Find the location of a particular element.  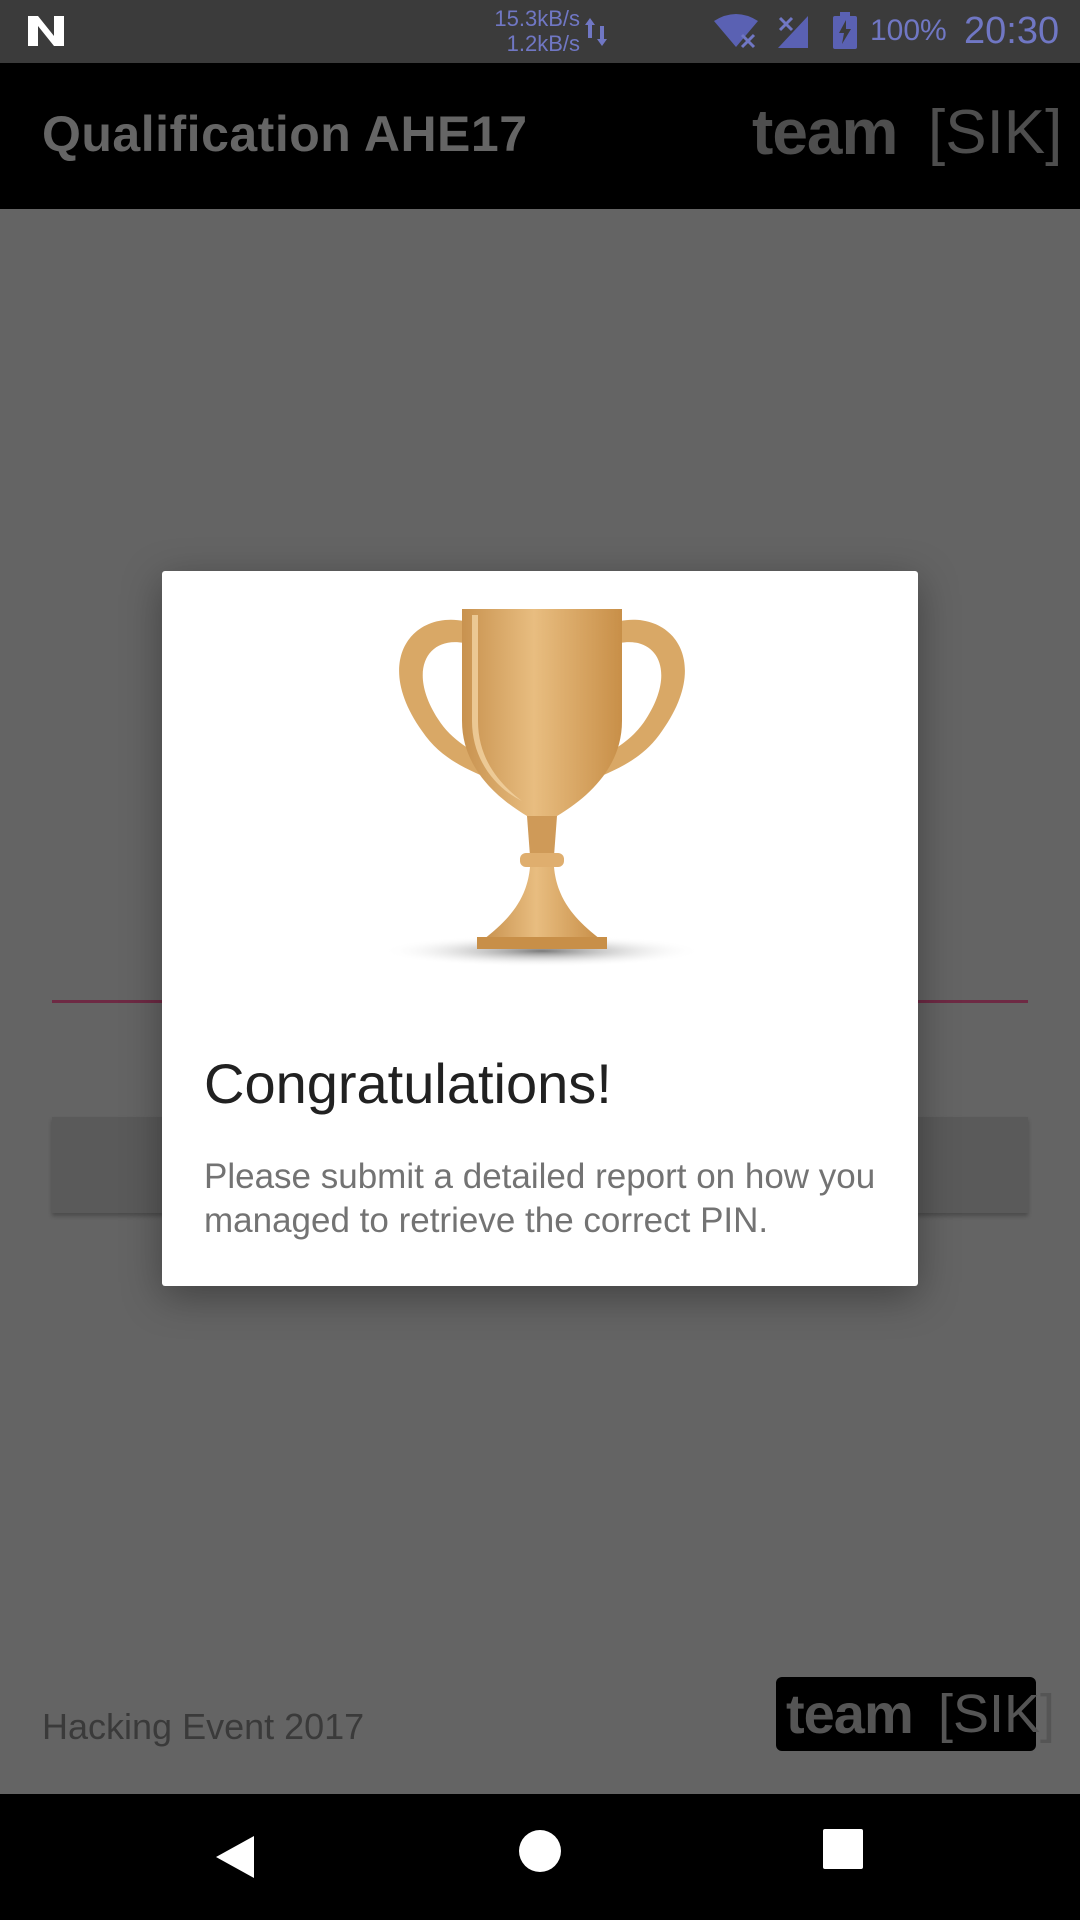

back-icon is located at coordinates (235, 1857).